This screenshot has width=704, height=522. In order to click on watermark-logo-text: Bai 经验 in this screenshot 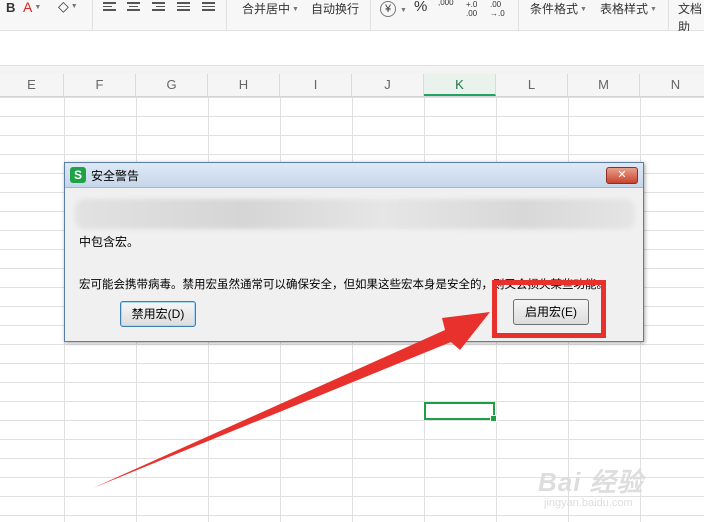, I will do `click(591, 482)`.